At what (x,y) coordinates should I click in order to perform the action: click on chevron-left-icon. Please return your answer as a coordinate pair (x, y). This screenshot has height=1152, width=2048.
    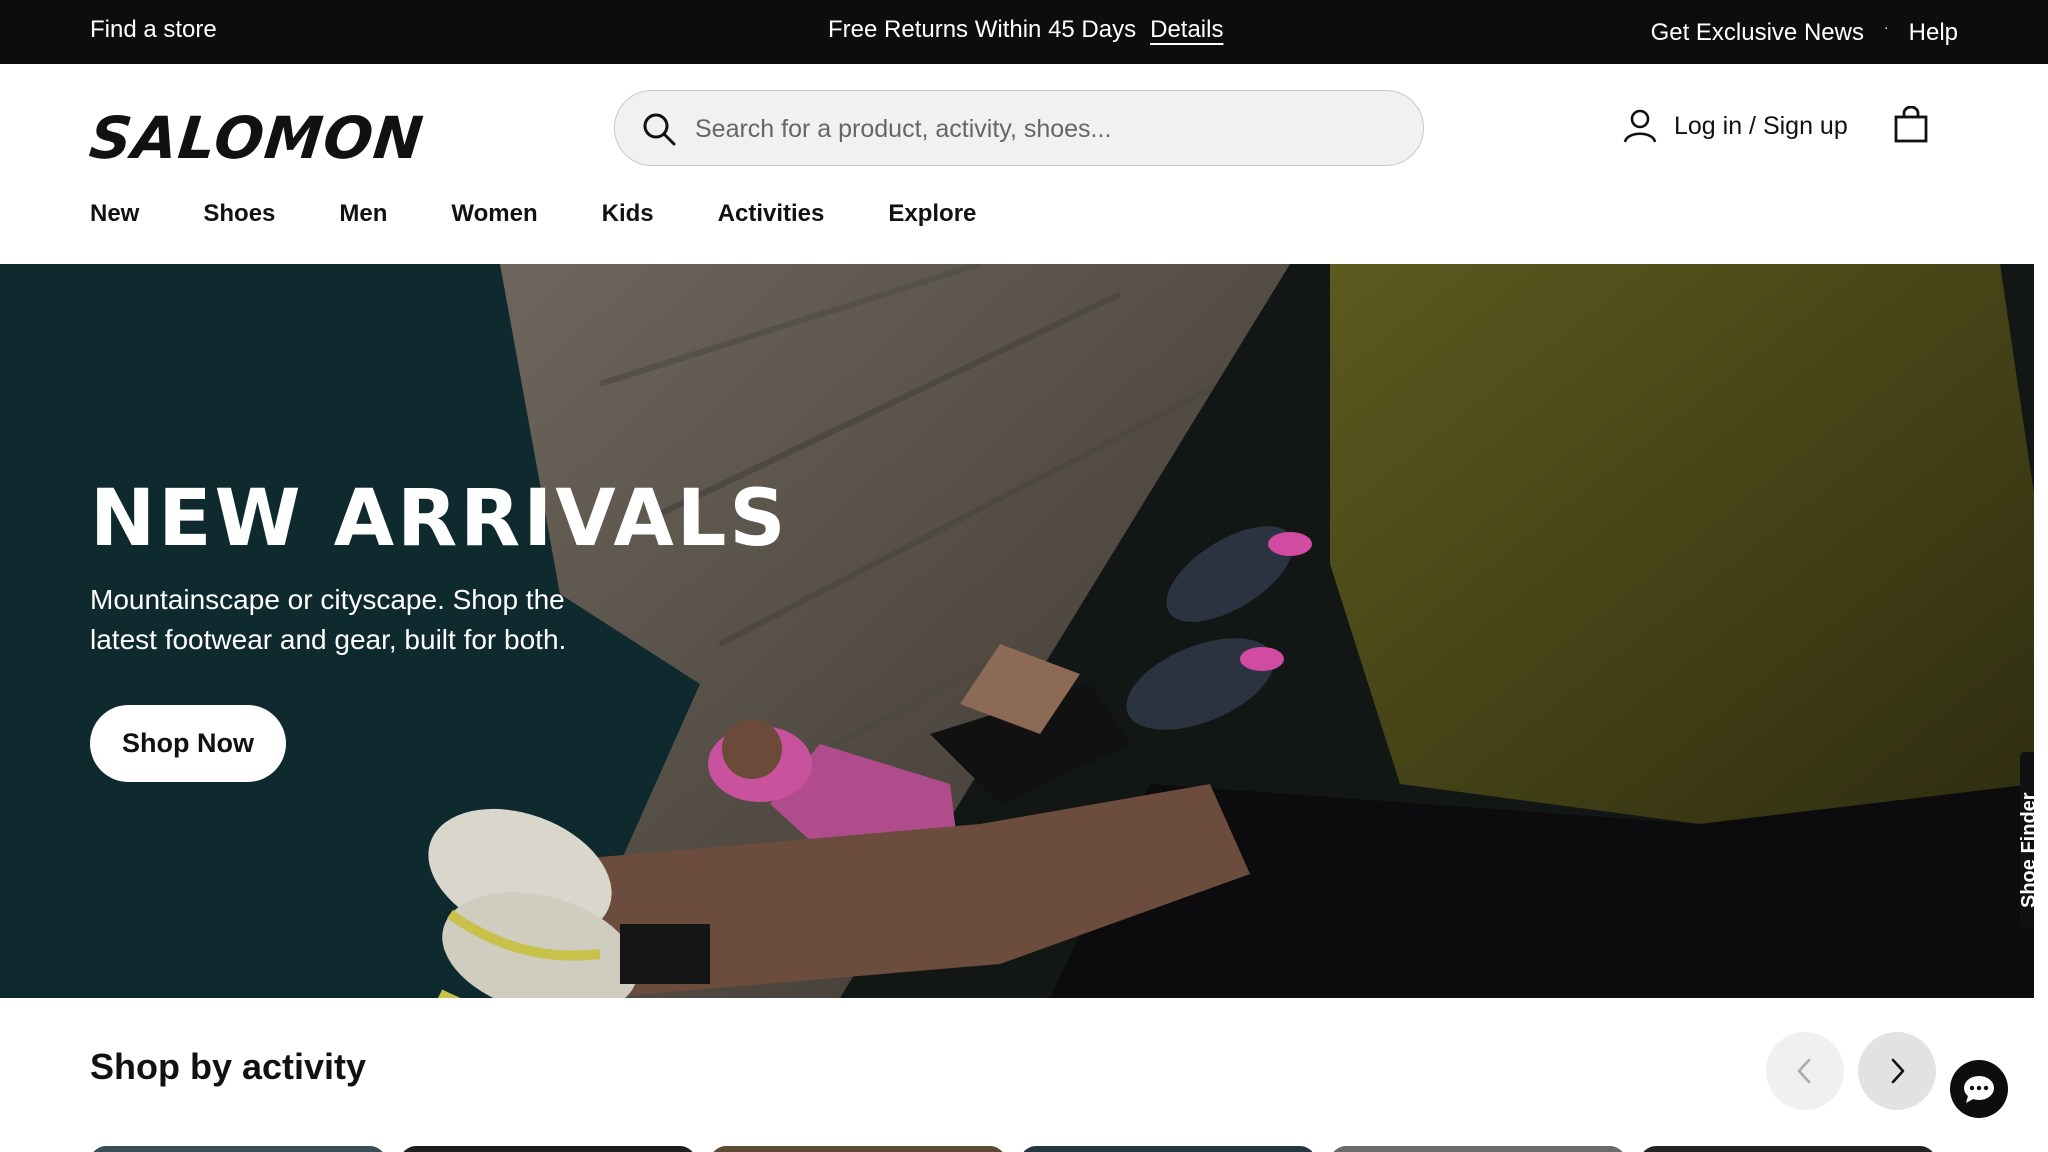
    Looking at the image, I should click on (1804, 1071).